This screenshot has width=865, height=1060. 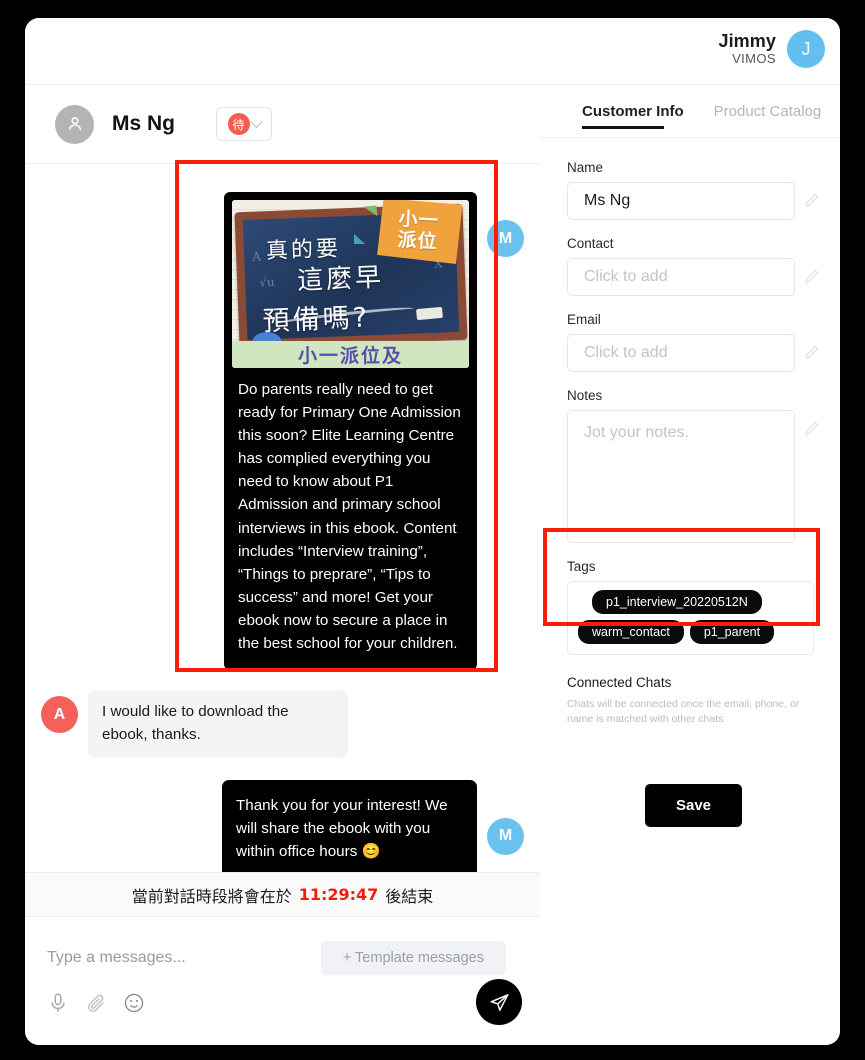 What do you see at coordinates (590, 243) in the screenshot?
I see `contact-label: Contact` at bounding box center [590, 243].